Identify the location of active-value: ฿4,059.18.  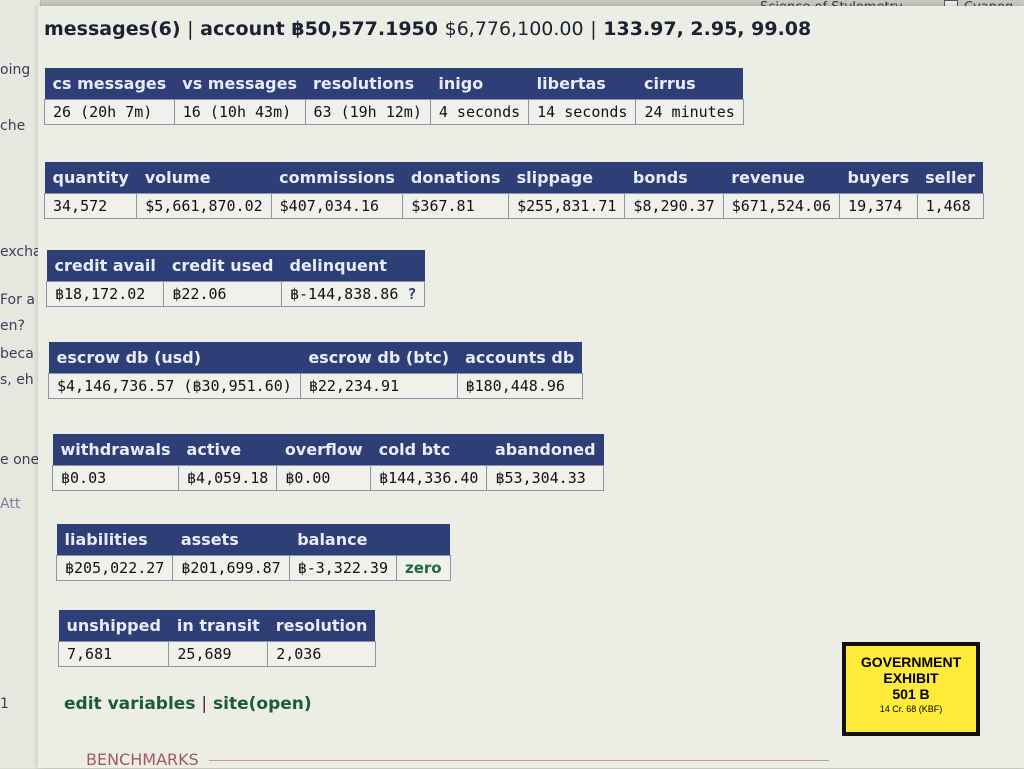
(228, 478).